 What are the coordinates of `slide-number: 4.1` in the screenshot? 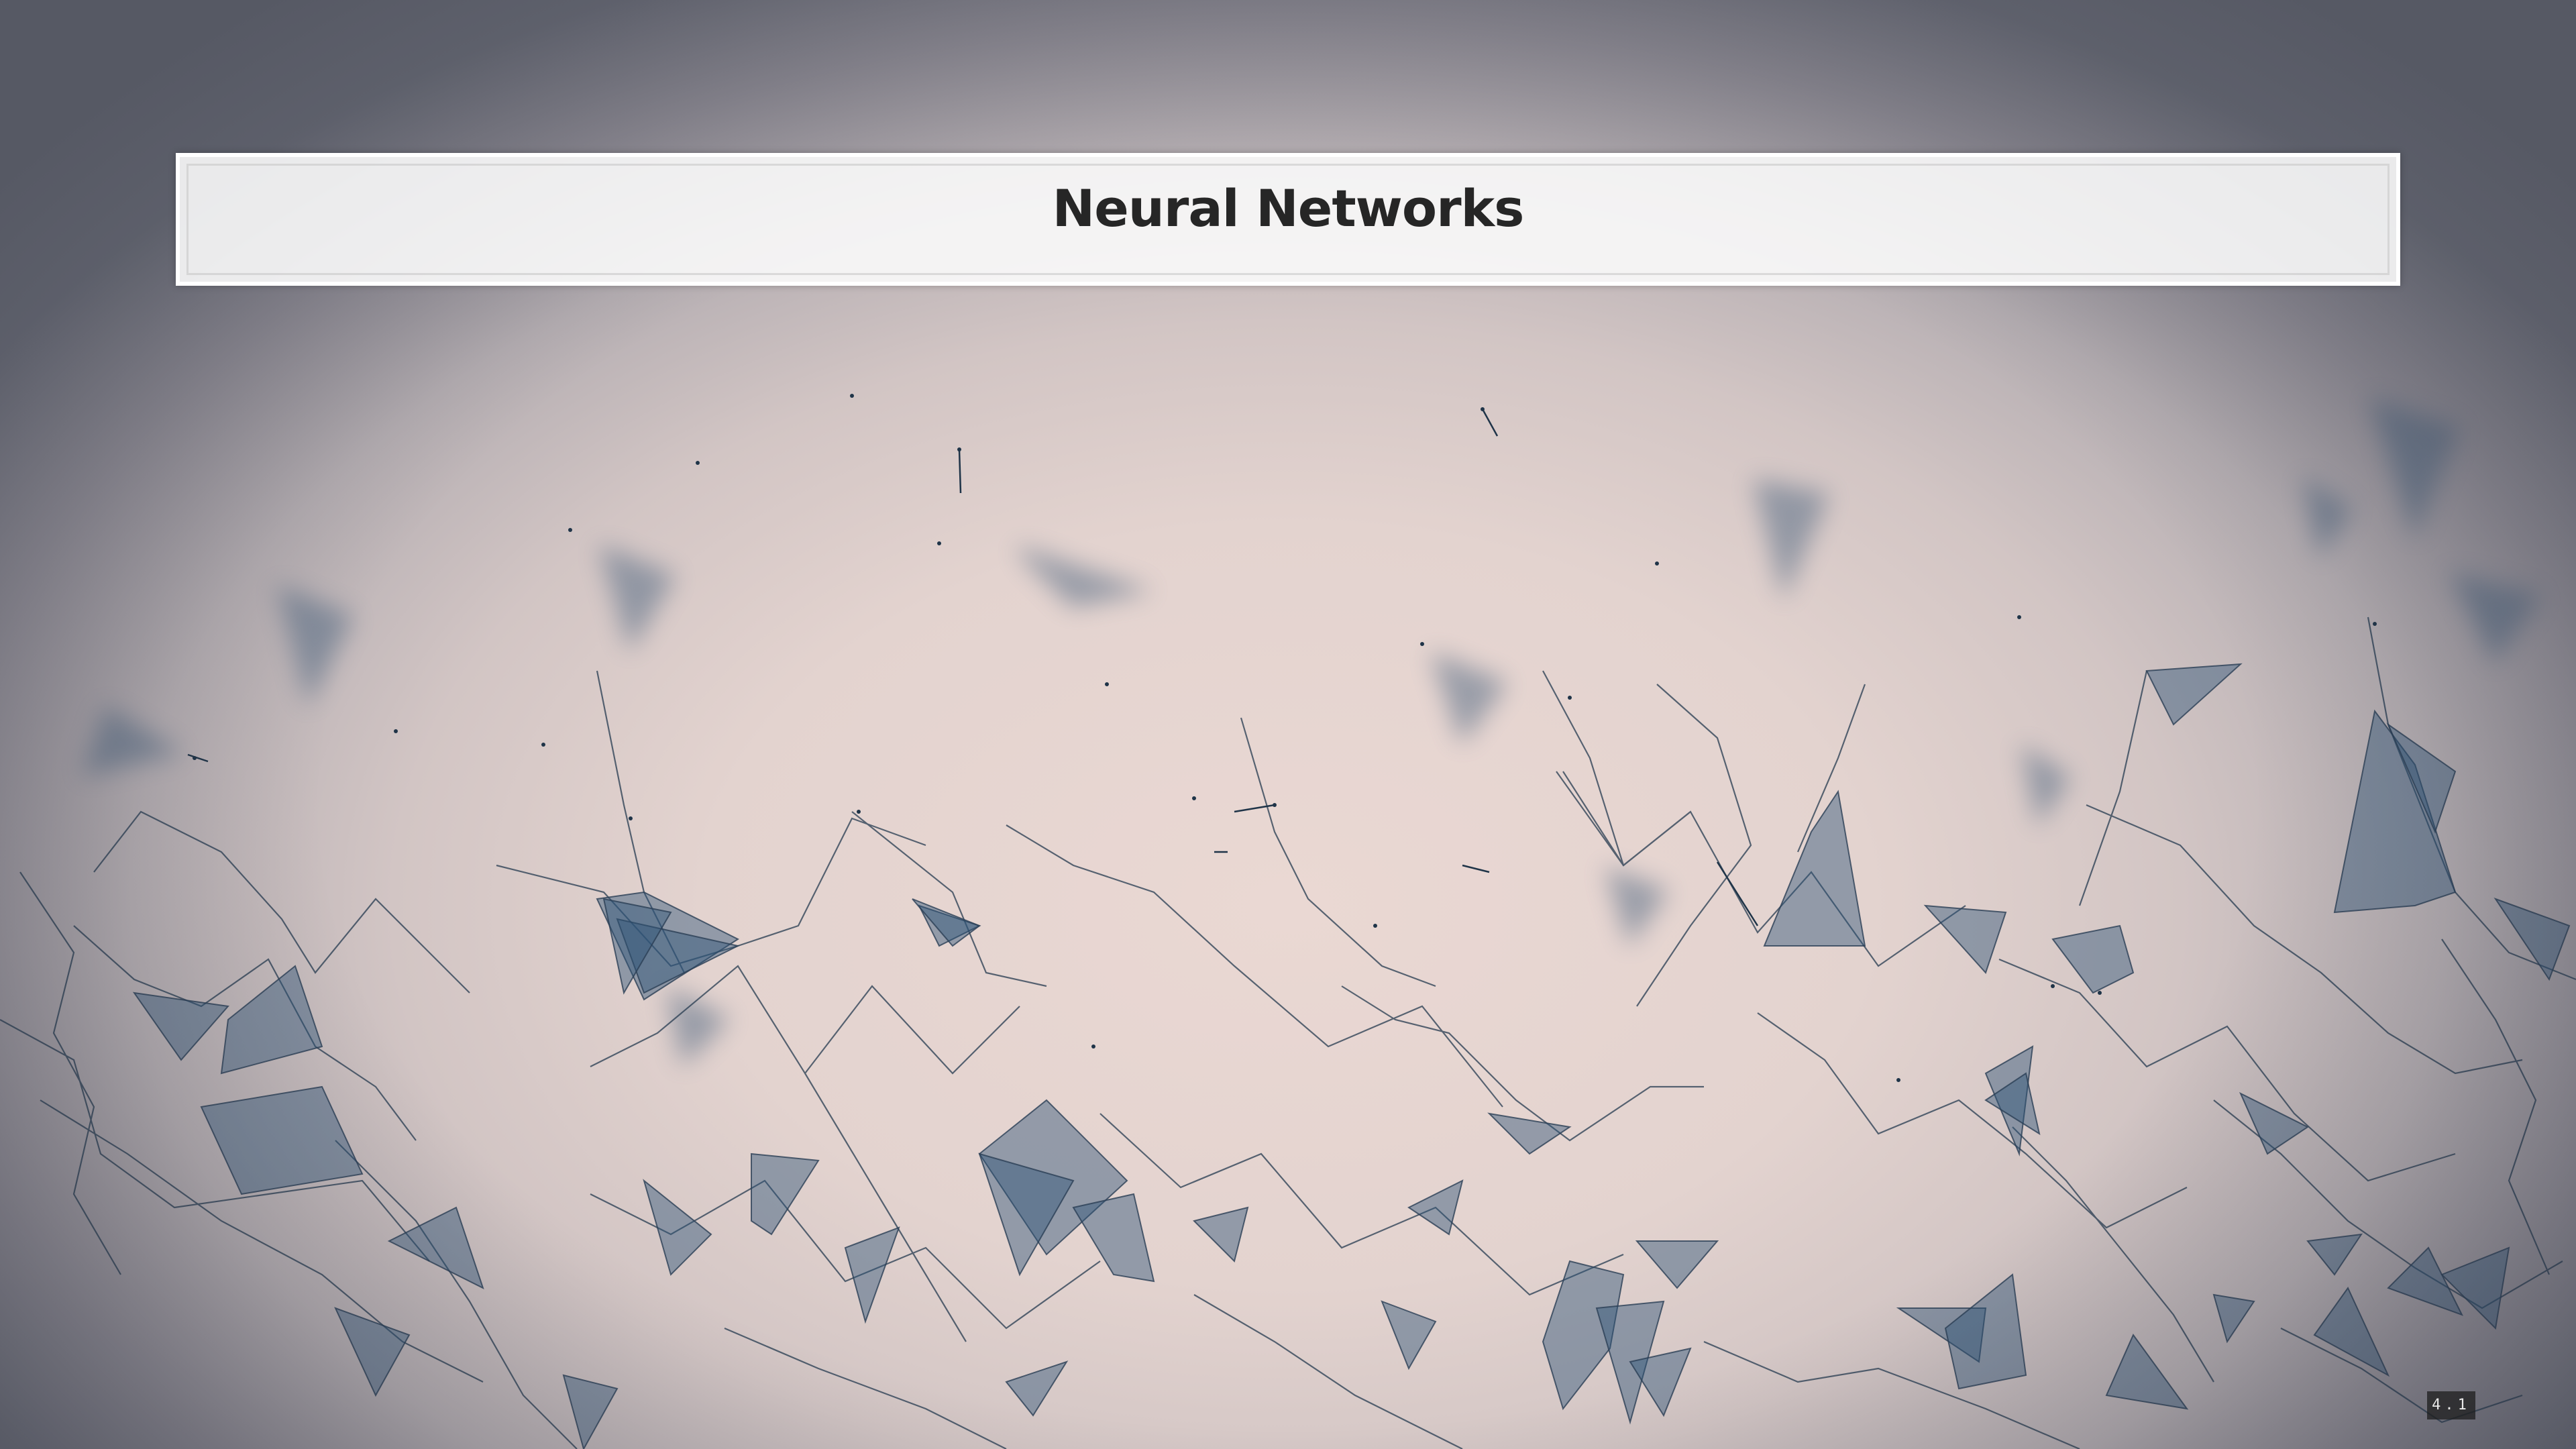 It's located at (2451, 1405).